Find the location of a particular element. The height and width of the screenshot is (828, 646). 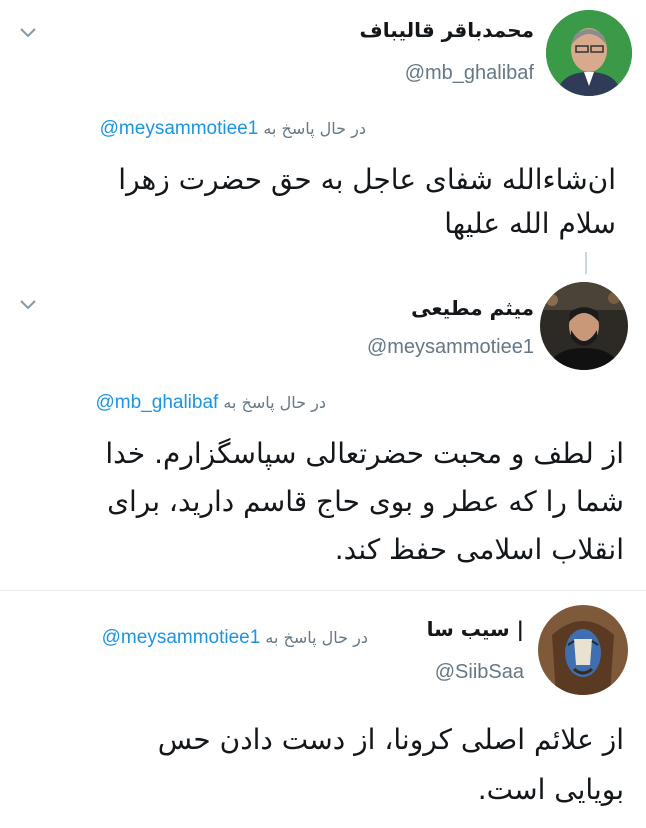

reply-mention: @mb_ghalibaf is located at coordinates (157, 402).